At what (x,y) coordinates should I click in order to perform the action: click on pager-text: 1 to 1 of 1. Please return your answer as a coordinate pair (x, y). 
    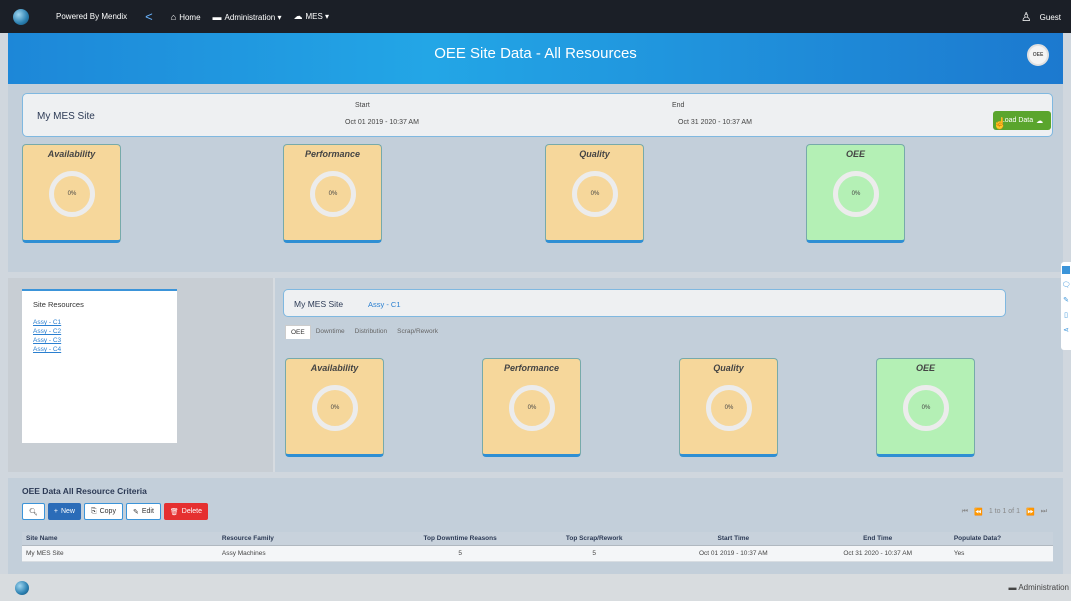
    Looking at the image, I should click on (1004, 511).